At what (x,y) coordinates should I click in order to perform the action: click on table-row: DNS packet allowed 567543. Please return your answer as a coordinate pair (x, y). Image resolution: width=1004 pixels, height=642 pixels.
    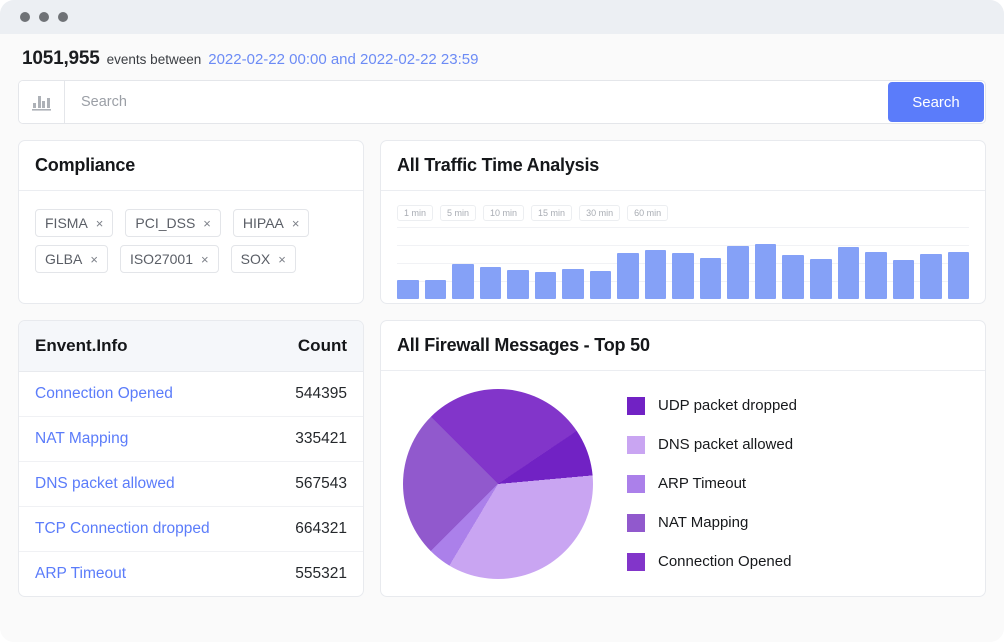
    Looking at the image, I should click on (191, 484).